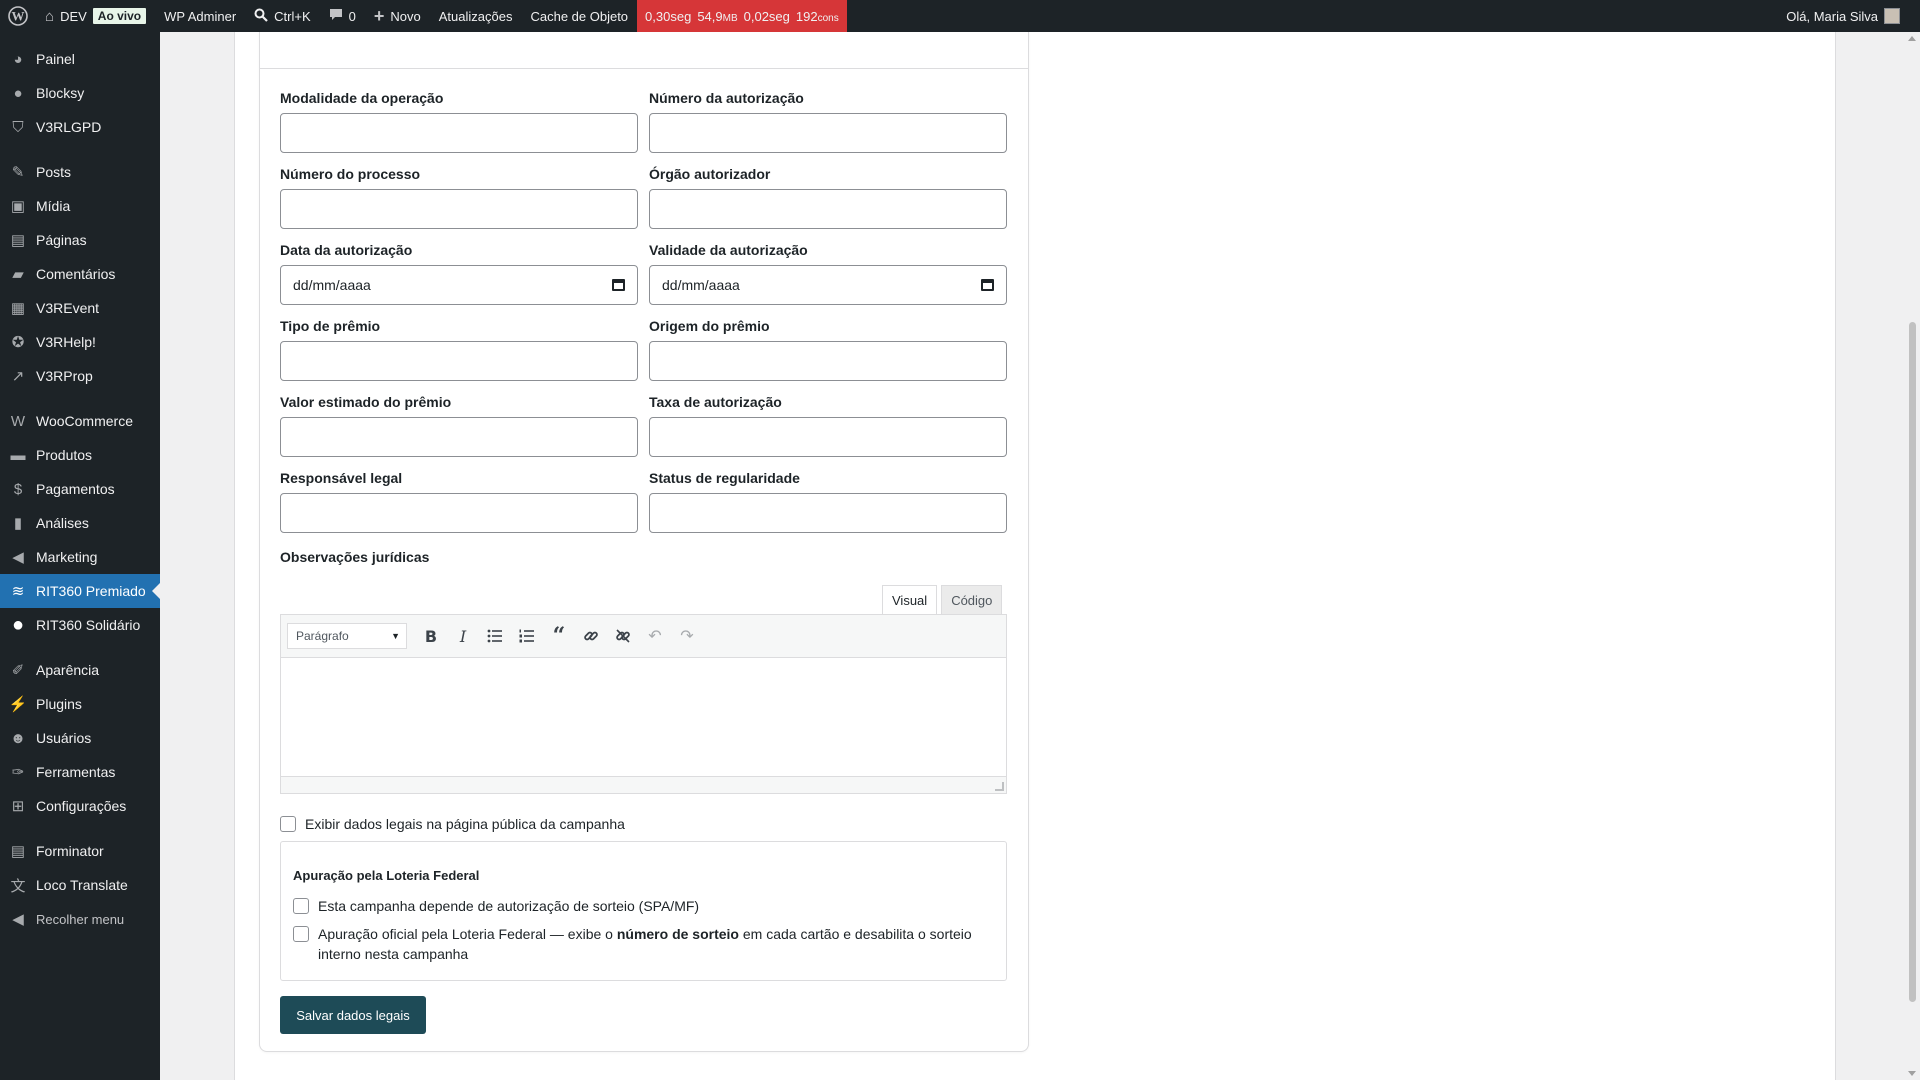 The image size is (1920, 1080). I want to click on sidebar-item-4: ▣ Mídia, so click(80, 206).